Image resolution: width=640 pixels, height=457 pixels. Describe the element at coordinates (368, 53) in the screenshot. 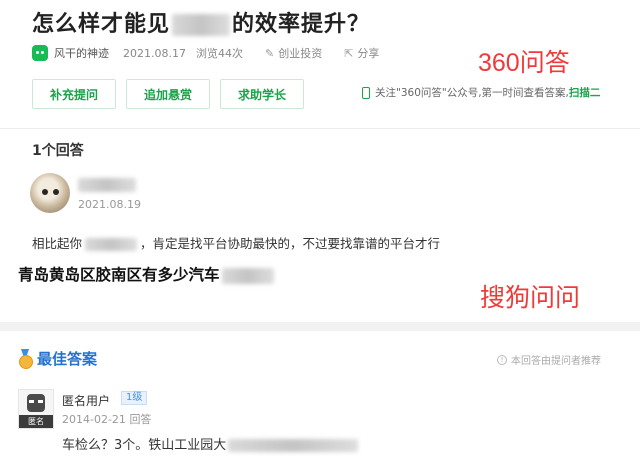

I see `share-link: 分享` at that location.